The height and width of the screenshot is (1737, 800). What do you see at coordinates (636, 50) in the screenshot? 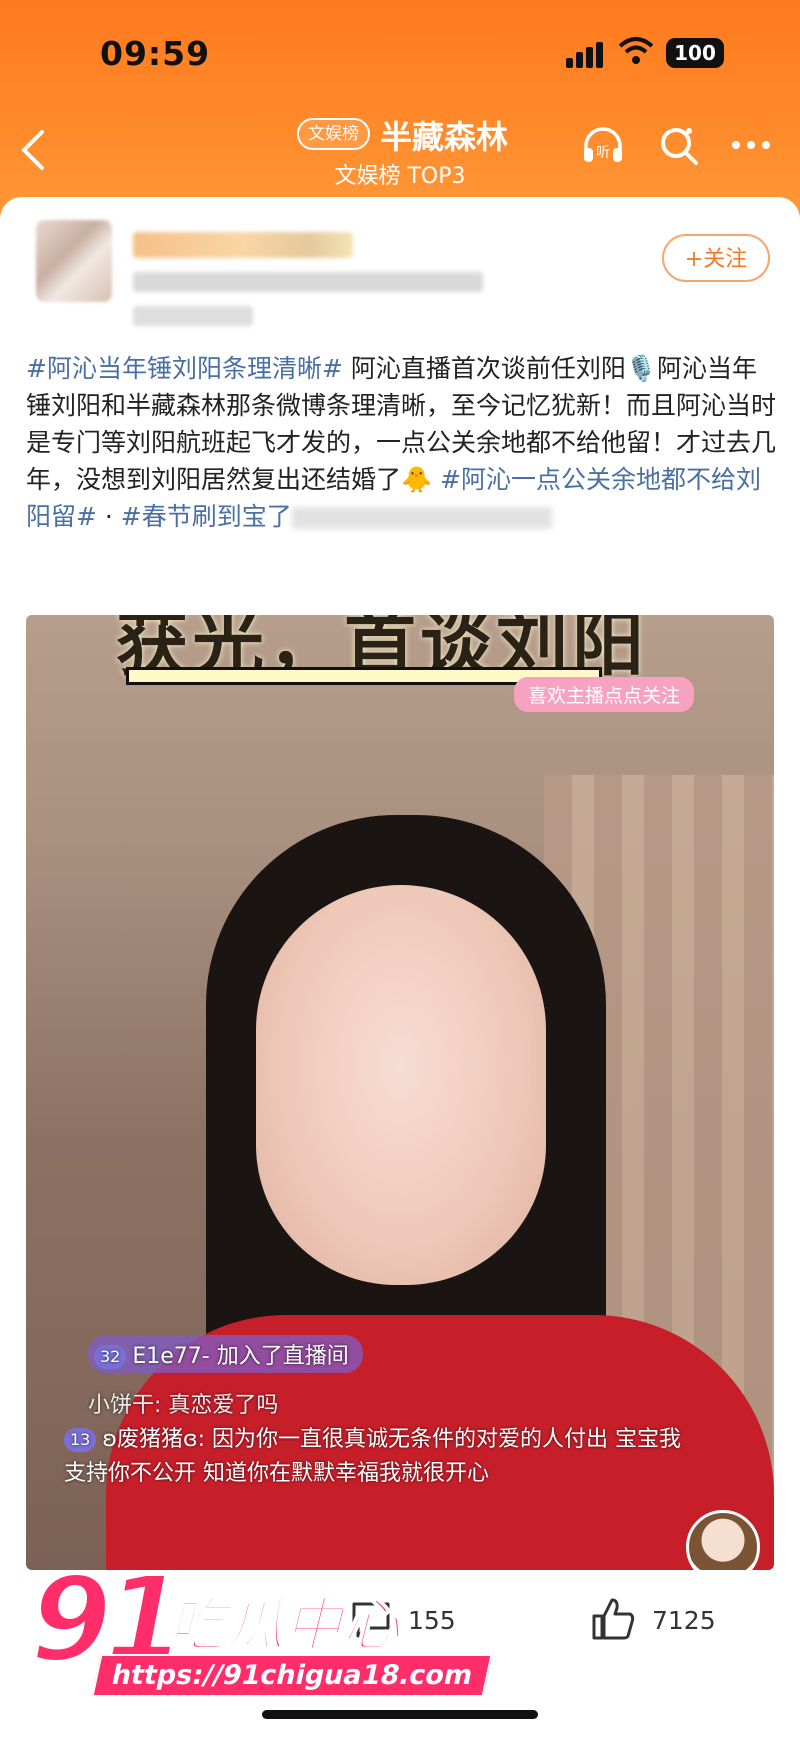
I see `wifi-icon` at bounding box center [636, 50].